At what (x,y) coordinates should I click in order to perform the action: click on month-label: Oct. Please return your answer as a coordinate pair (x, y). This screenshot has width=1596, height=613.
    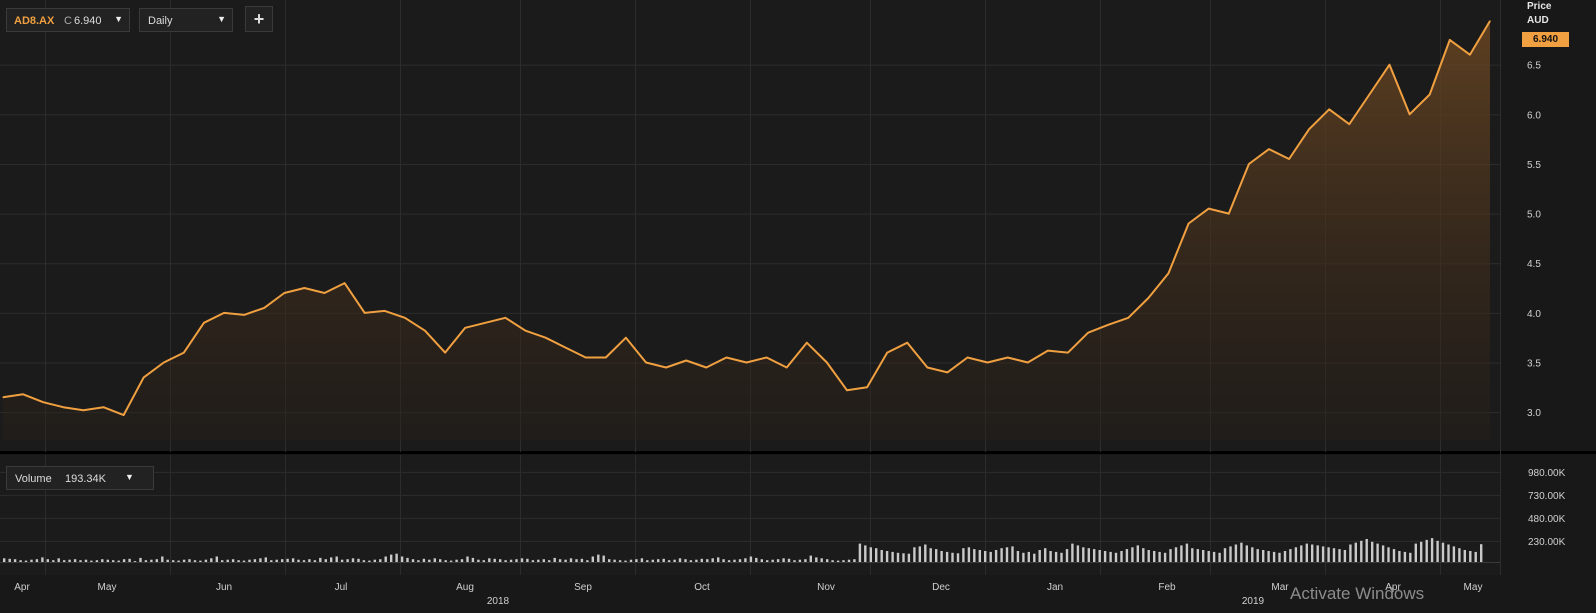
    Looking at the image, I should click on (702, 587).